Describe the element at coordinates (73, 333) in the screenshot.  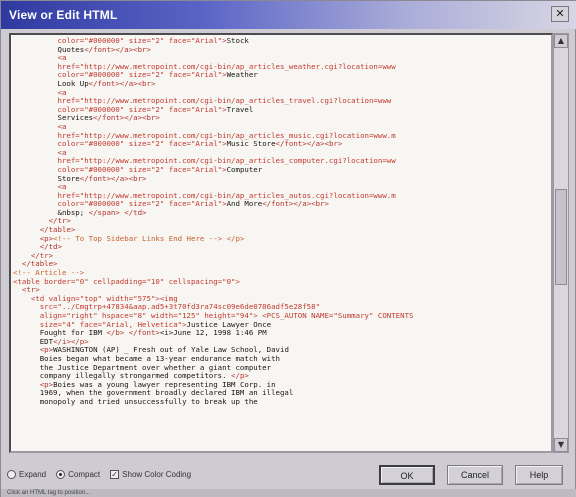
I see `code-token-text: Fought for IBM` at that location.